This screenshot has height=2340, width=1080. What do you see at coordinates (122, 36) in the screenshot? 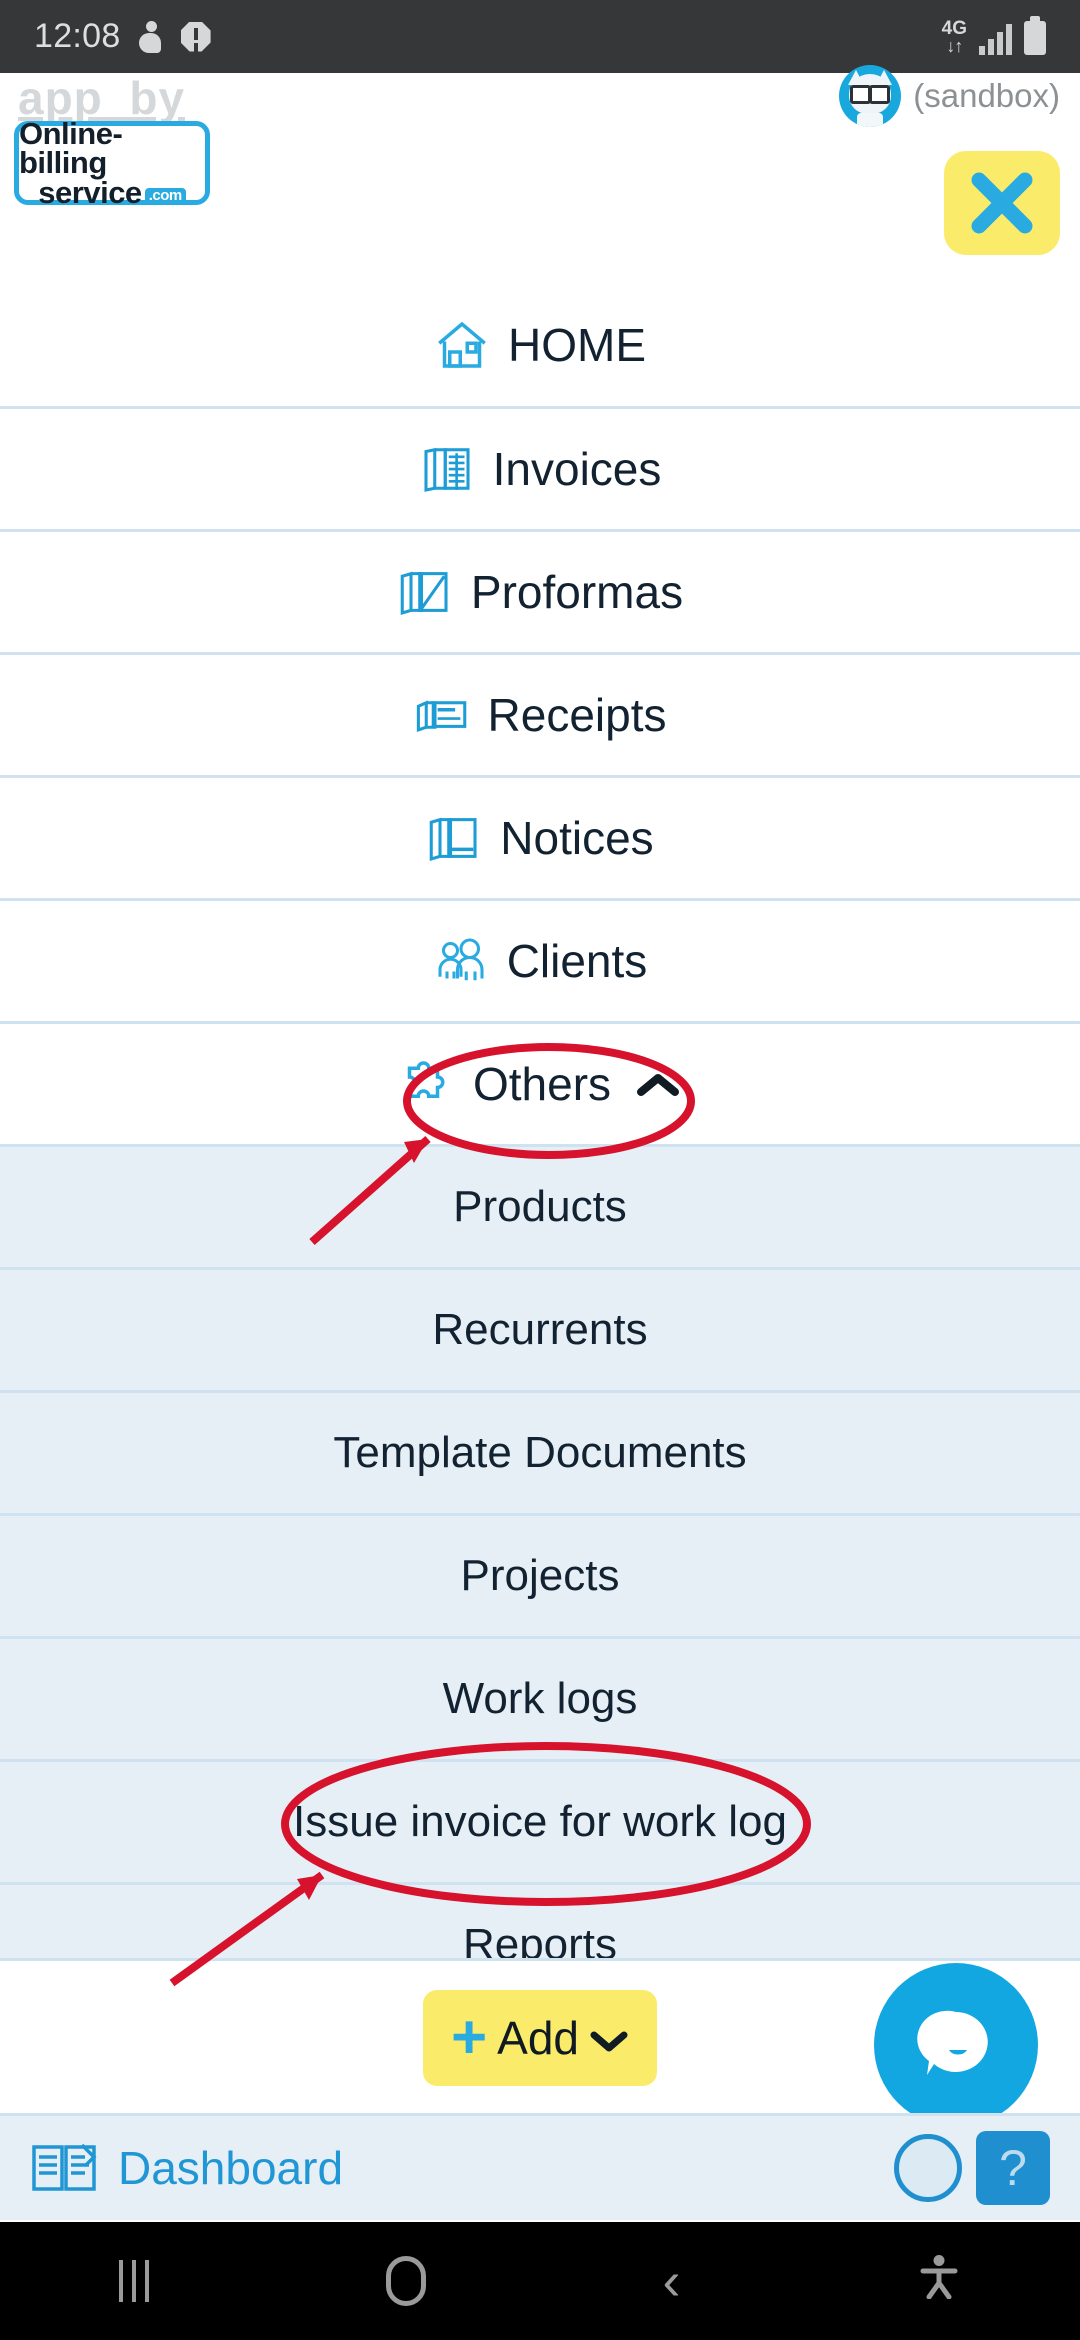
I see `status-bar-left: 12:08` at bounding box center [122, 36].